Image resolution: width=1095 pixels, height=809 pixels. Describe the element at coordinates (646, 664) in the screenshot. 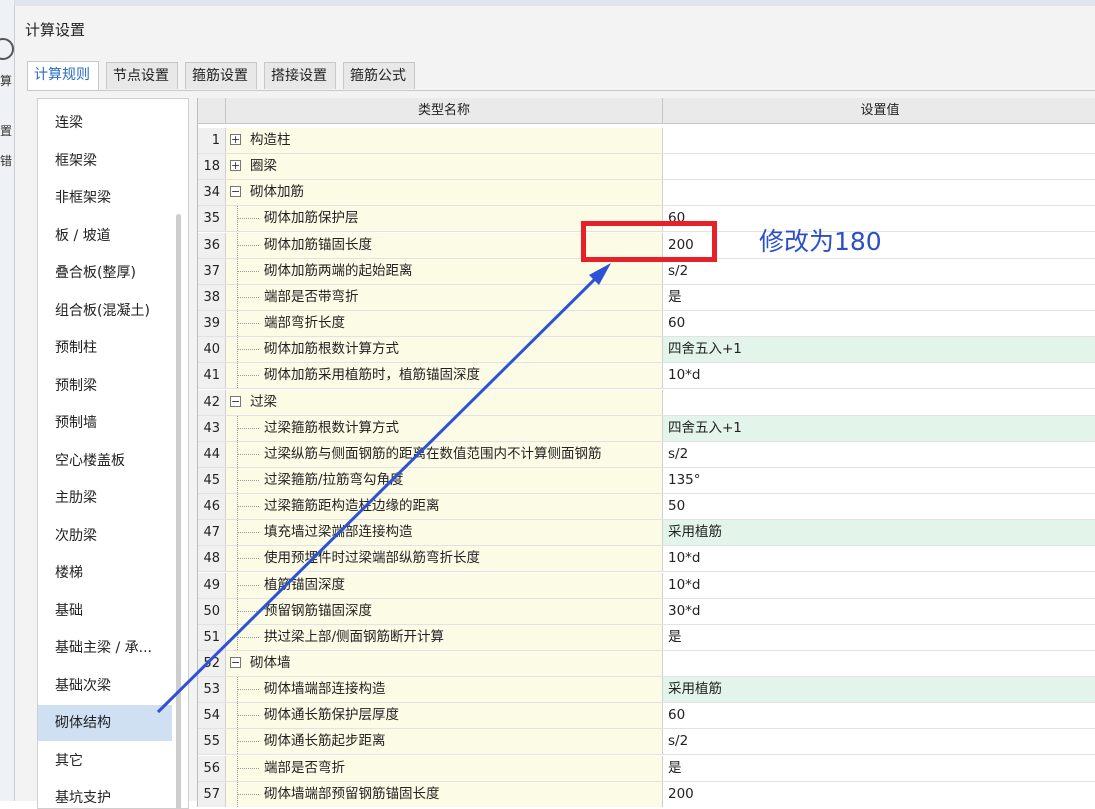

I see `table-row: 52− 砌体墙` at that location.